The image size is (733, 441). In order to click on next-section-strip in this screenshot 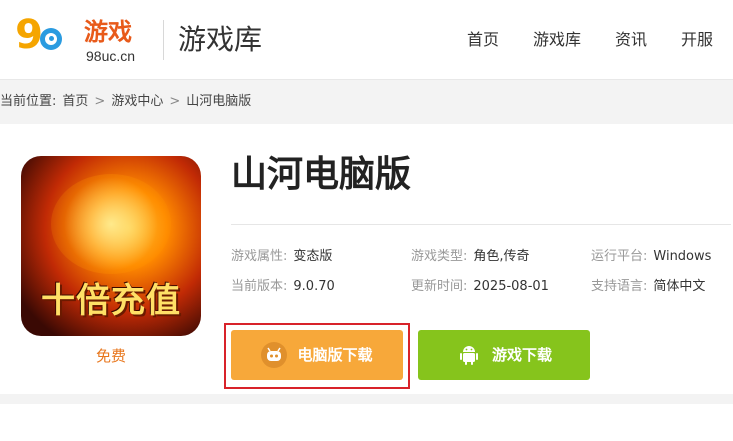, I will do `click(366, 422)`.